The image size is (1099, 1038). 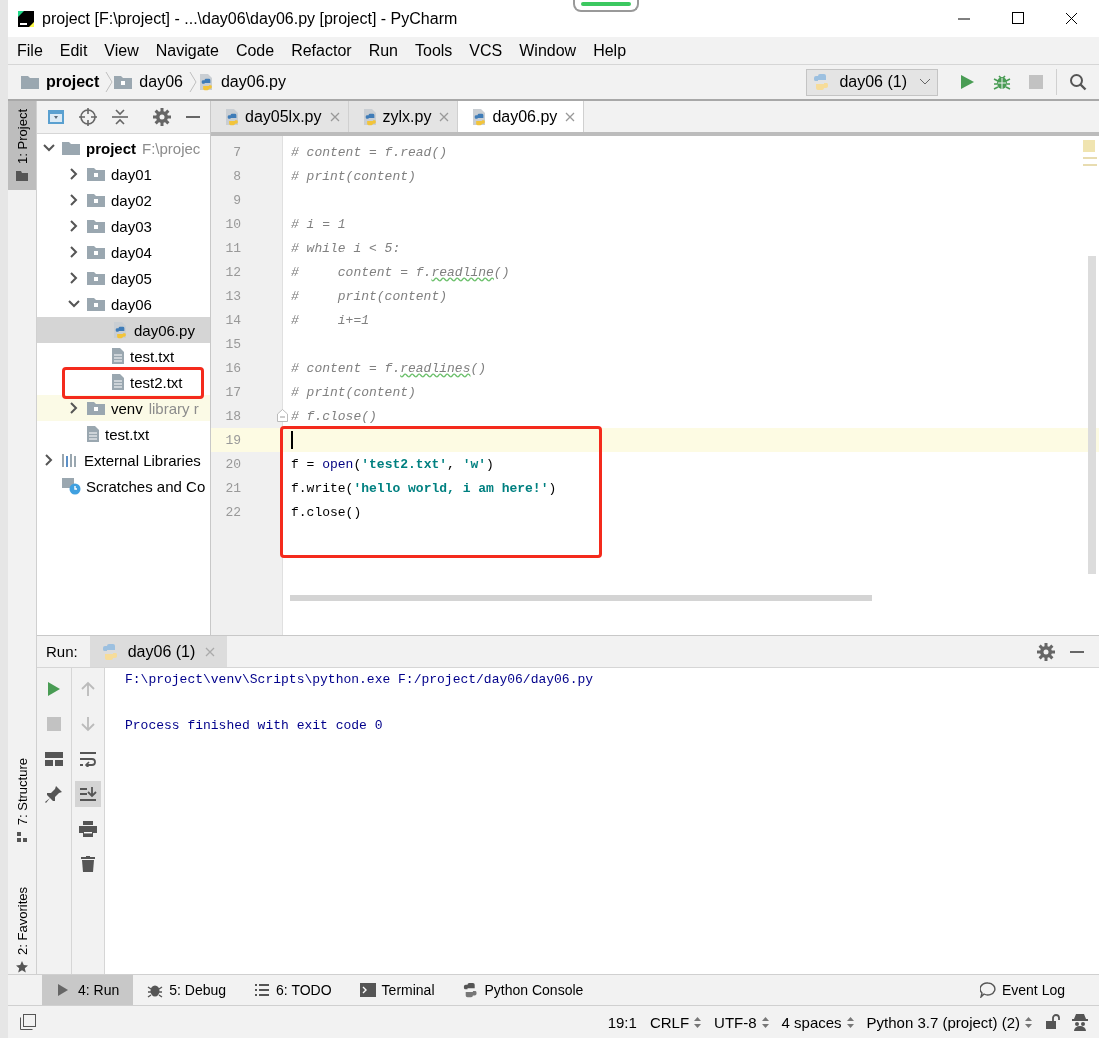 I want to click on tool-window-button: 6: TODO, so click(x=293, y=990).